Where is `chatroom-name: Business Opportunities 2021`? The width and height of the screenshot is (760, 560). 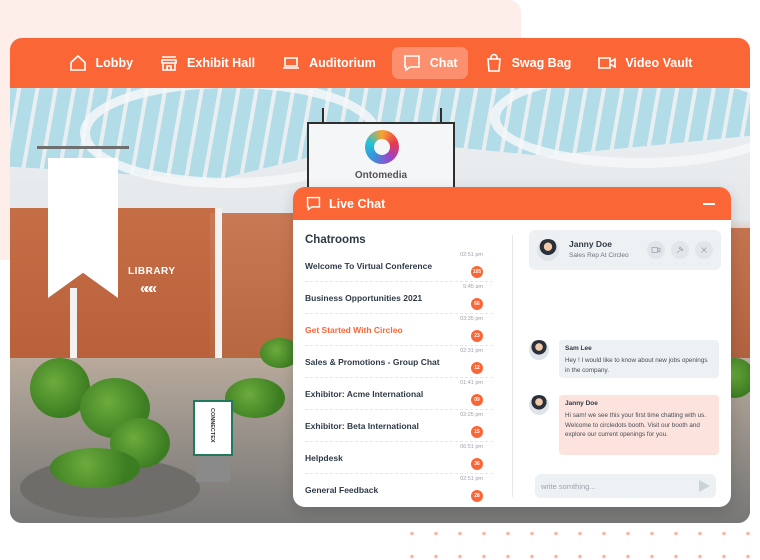 chatroom-name: Business Opportunities 2021 is located at coordinates (364, 298).